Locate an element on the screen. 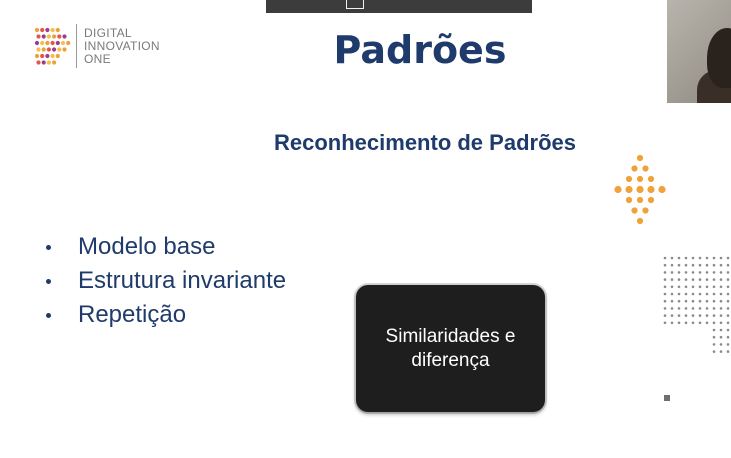 This screenshot has height=458, width=731. bullet-item-modelo-base: Modelo base is located at coordinates (165, 247).